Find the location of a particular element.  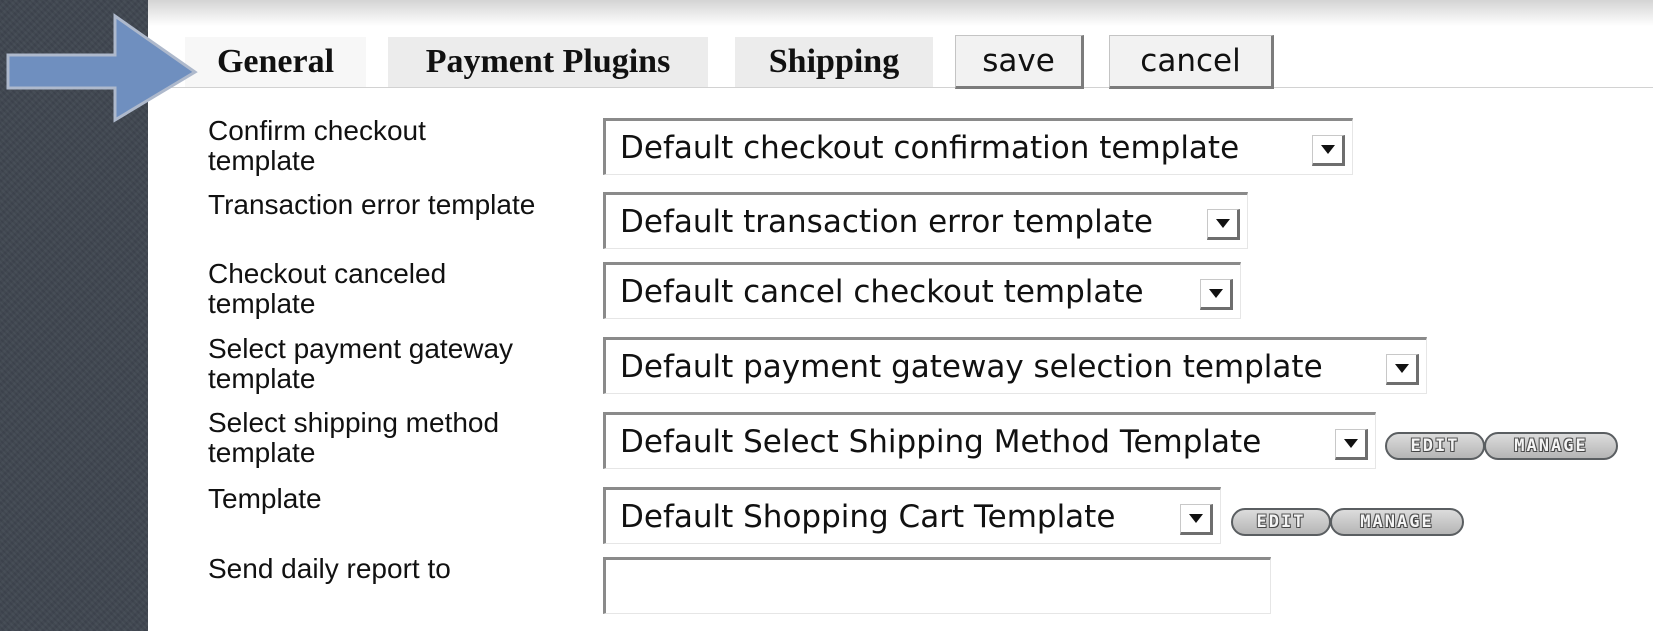

confirm-checkout-value: Default checkout confirmation template is located at coordinates (930, 147).